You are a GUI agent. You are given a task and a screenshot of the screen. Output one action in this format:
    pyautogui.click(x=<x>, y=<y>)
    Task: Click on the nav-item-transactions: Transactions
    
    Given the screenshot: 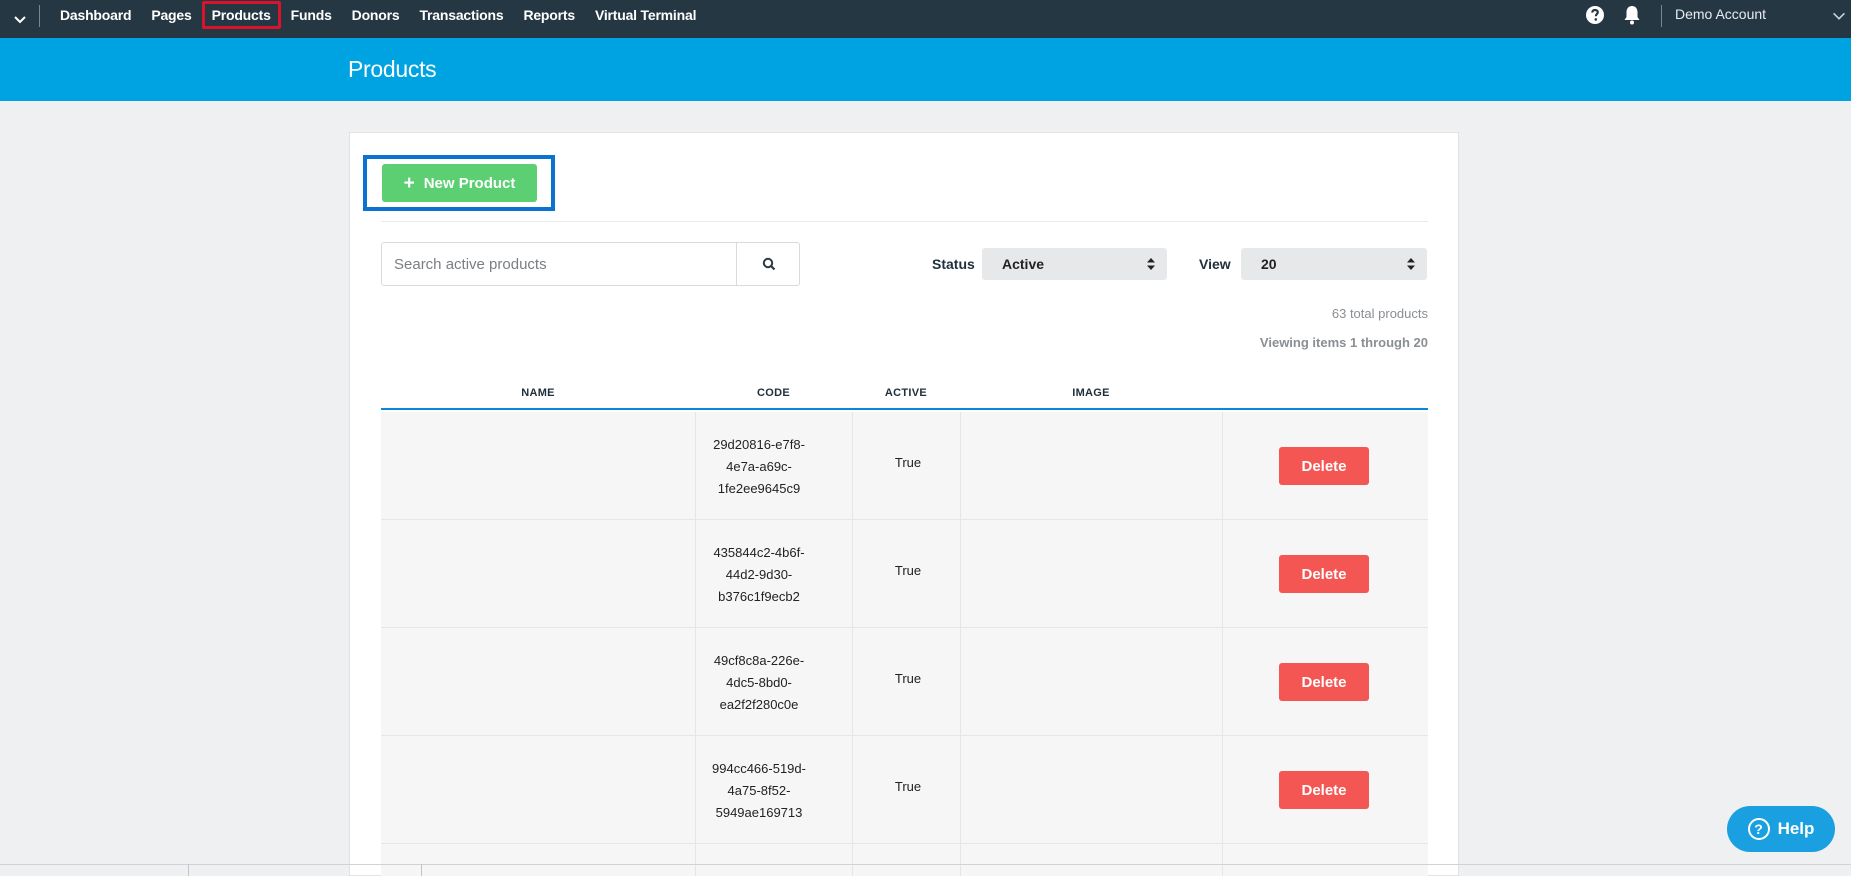 What is the action you would take?
    pyautogui.click(x=461, y=15)
    